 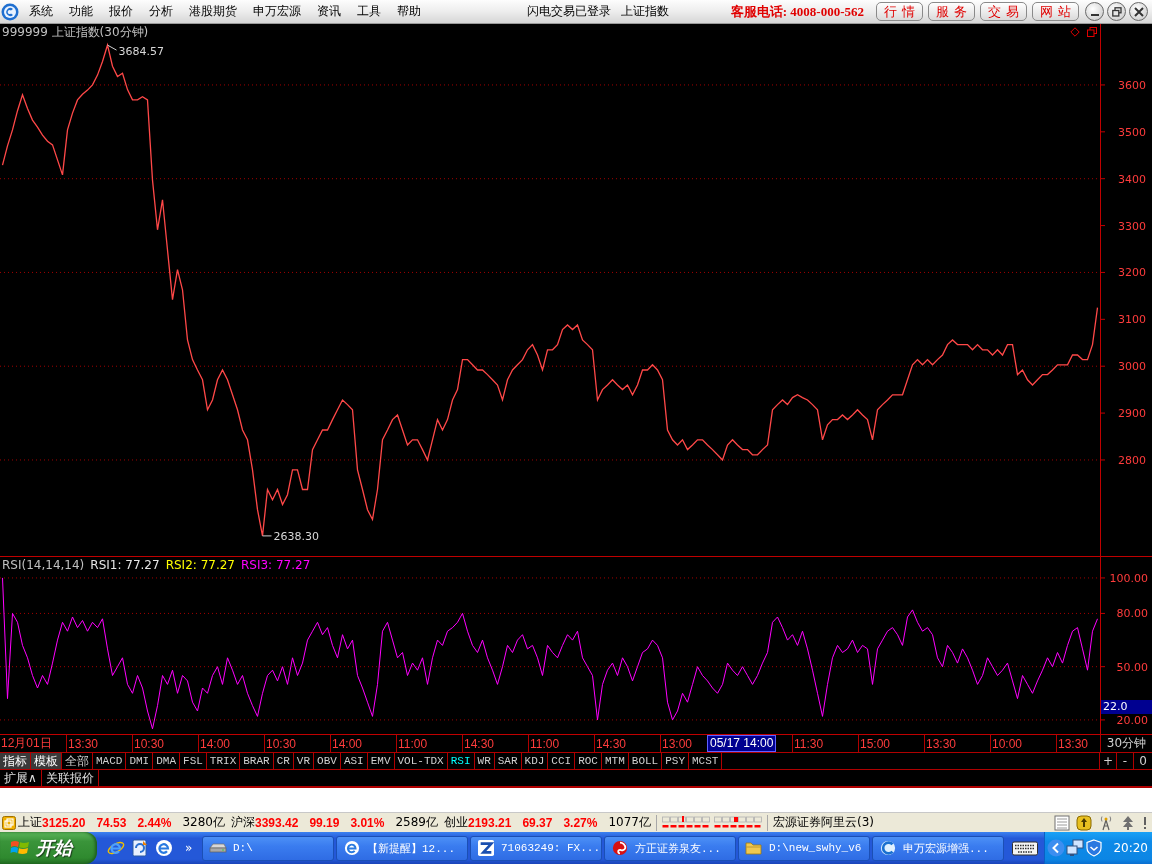 What do you see at coordinates (110, 761) in the screenshot?
I see `indicator-tab: MACD` at bounding box center [110, 761].